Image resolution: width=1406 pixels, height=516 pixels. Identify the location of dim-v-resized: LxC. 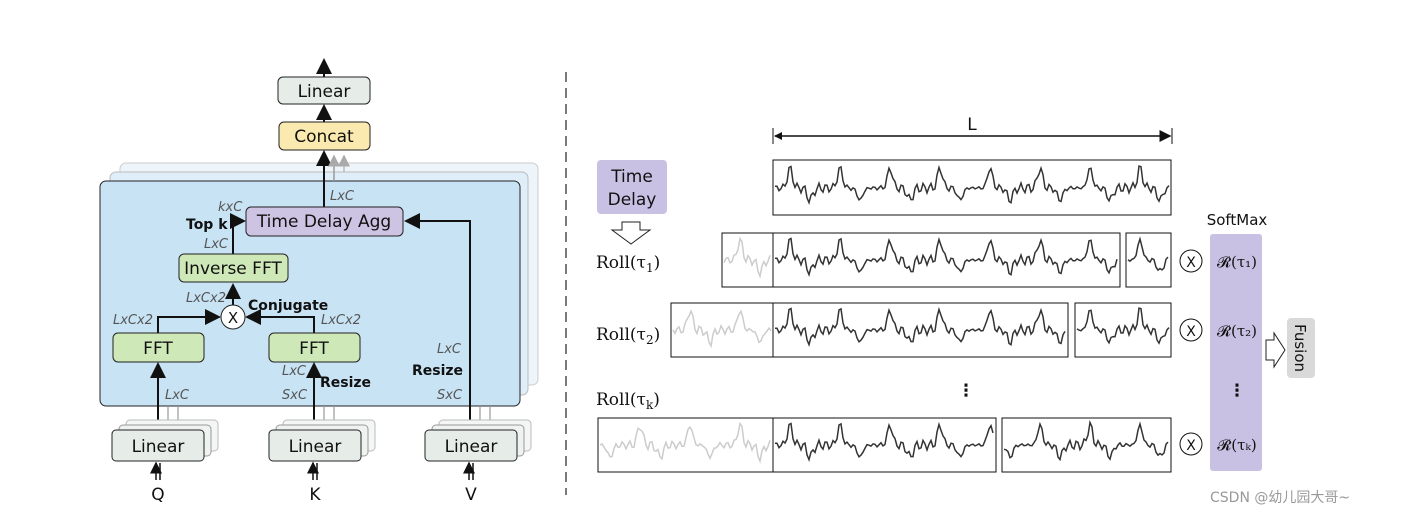
(449, 349).